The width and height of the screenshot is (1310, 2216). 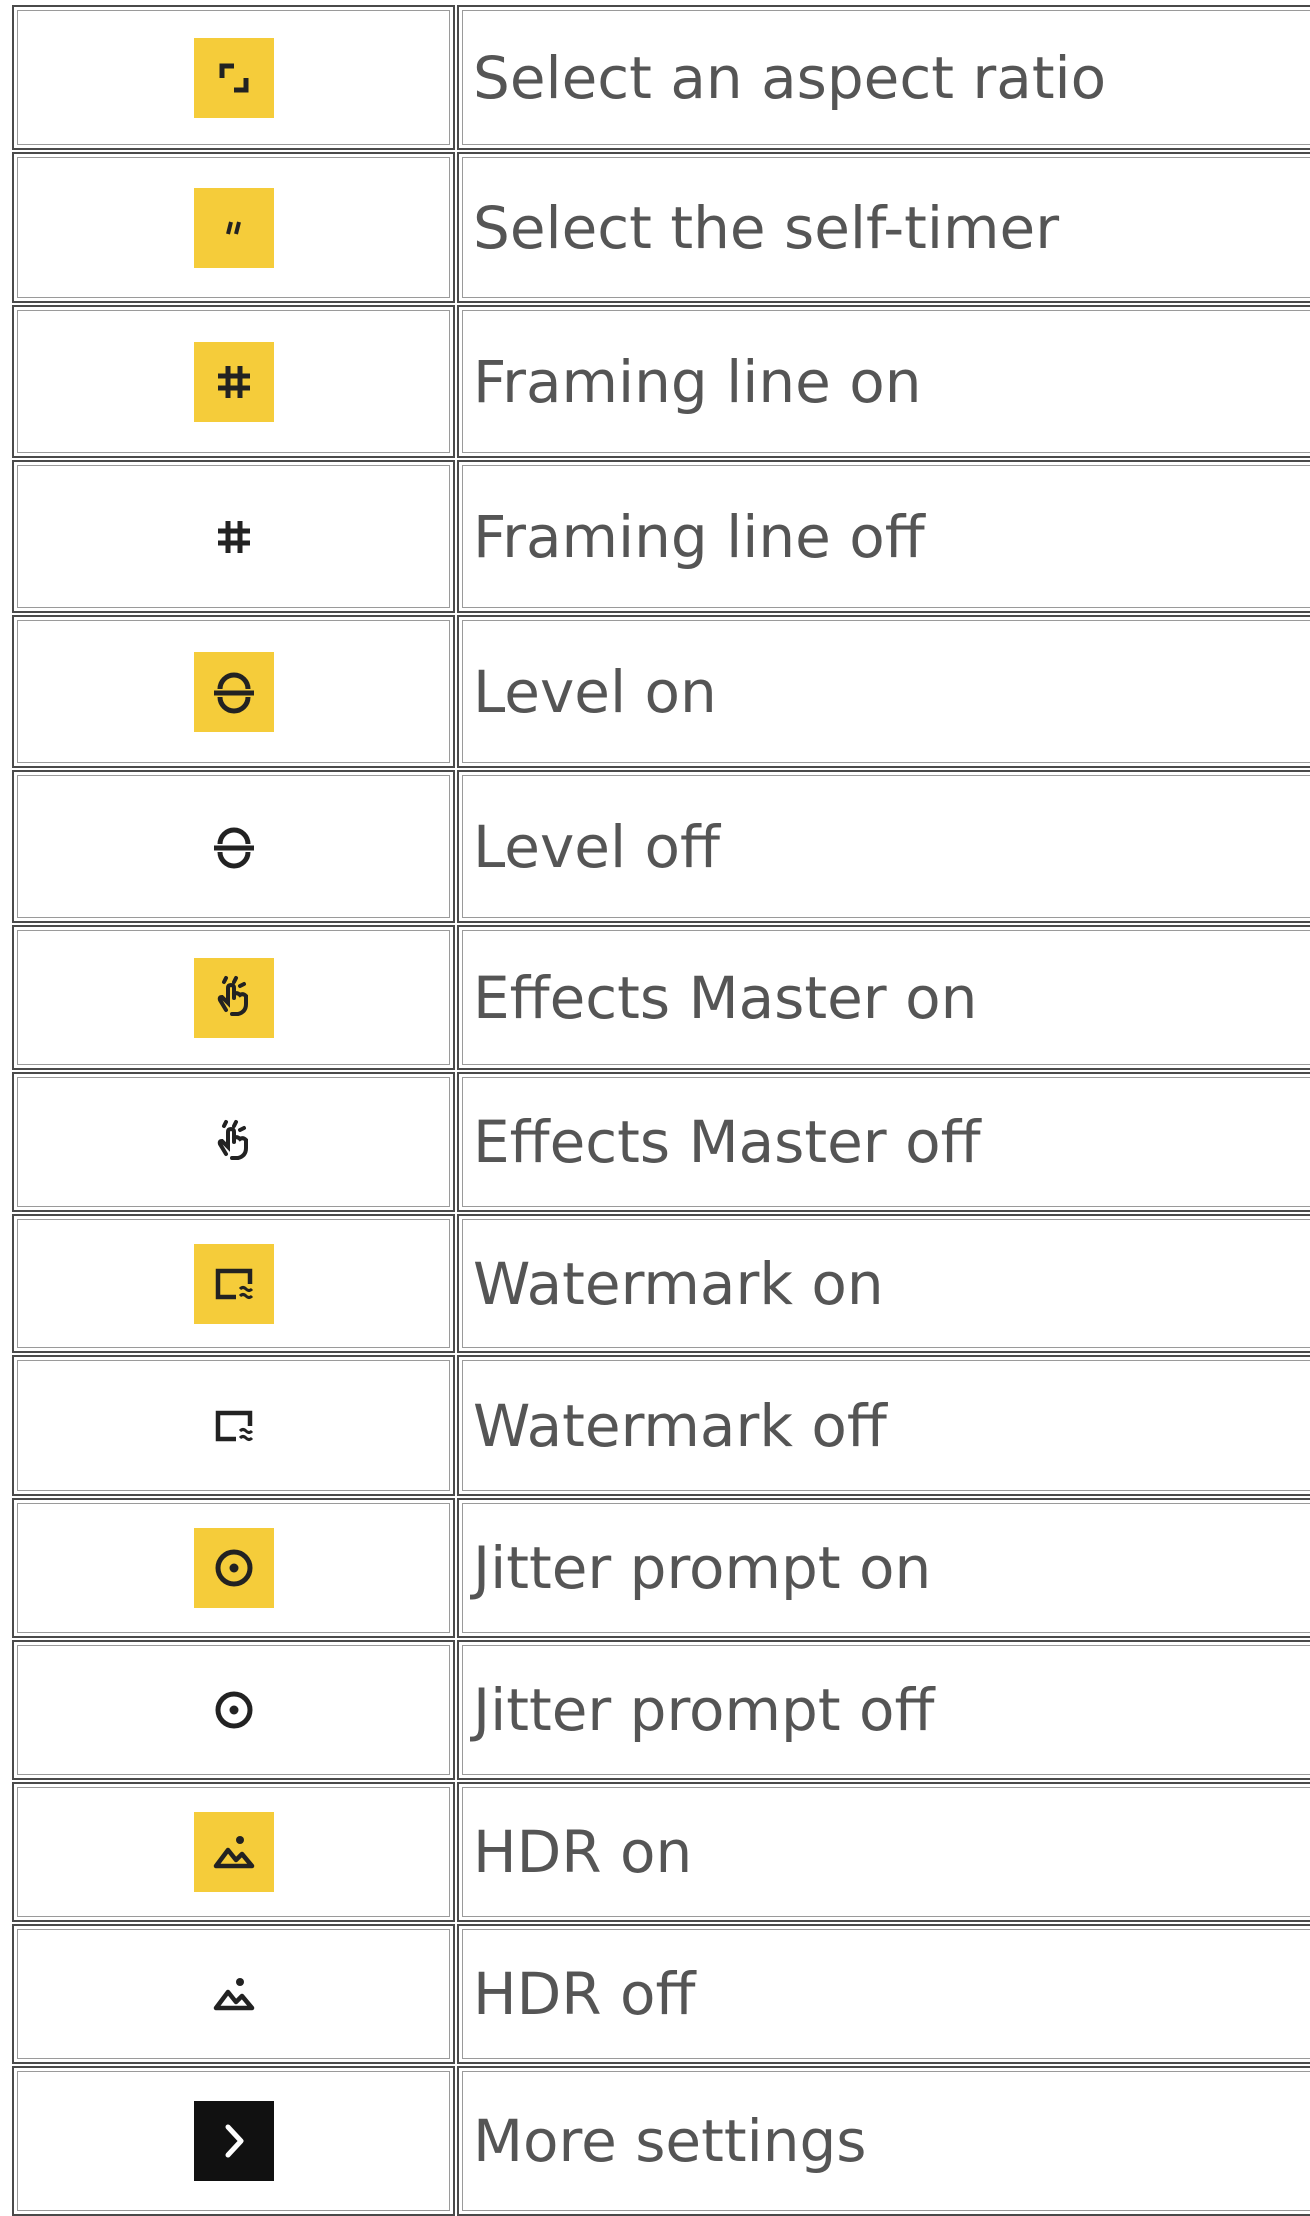 What do you see at coordinates (697, 381) in the screenshot?
I see `row-label: Framing line on` at bounding box center [697, 381].